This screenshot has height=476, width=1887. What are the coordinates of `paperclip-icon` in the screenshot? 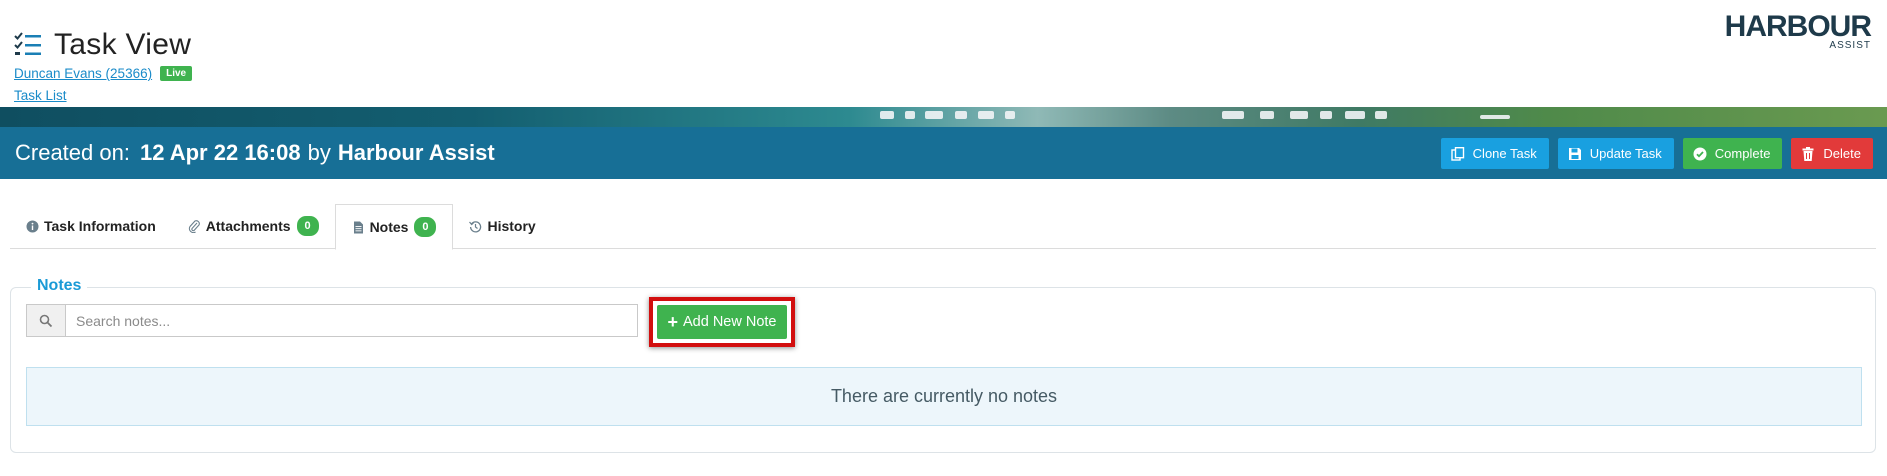 It's located at (194, 226).